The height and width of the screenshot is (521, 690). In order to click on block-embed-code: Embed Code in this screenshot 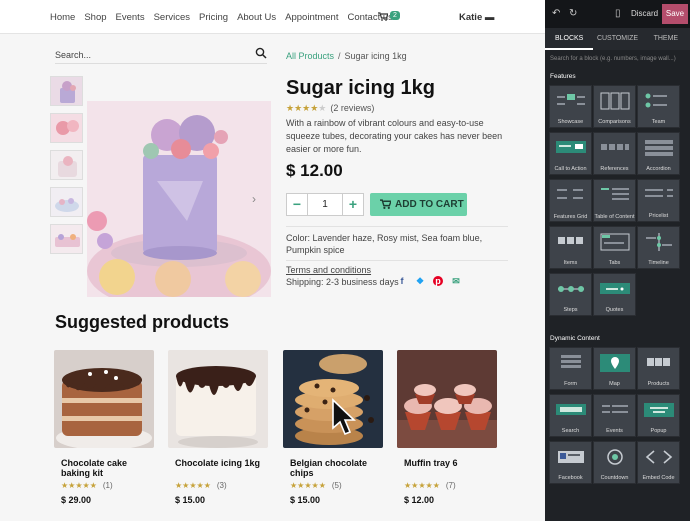, I will do `click(658, 462)`.